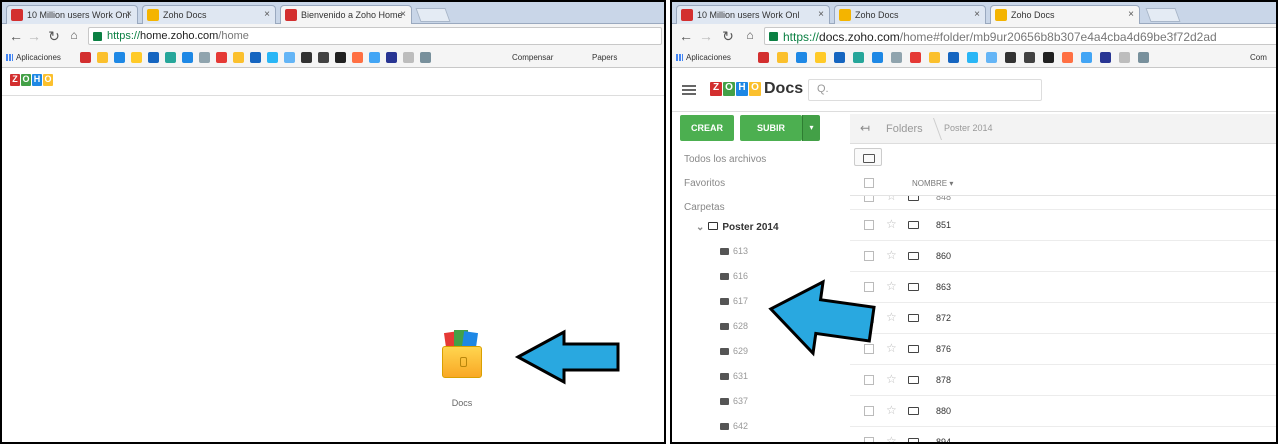 The height and width of the screenshot is (444, 1278). Describe the element at coordinates (753, 14) in the screenshot. I see `tab-work-online: 10 Million users Work Onl ×` at that location.